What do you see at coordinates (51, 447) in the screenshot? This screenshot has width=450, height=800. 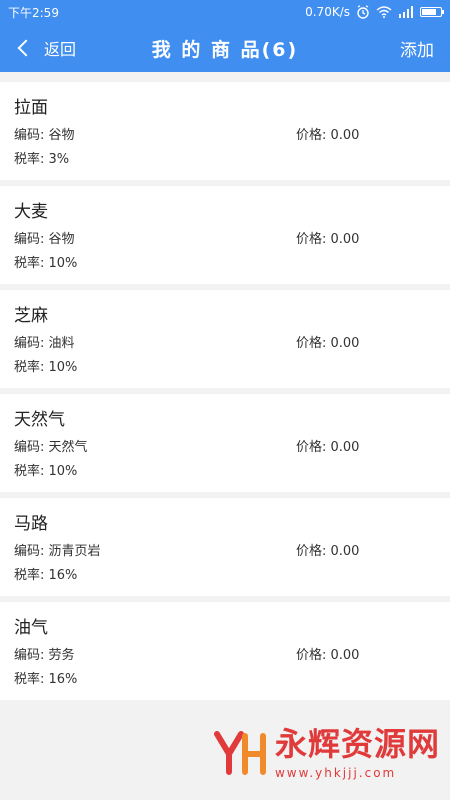 I see `product-code: 编码: 天然气` at bounding box center [51, 447].